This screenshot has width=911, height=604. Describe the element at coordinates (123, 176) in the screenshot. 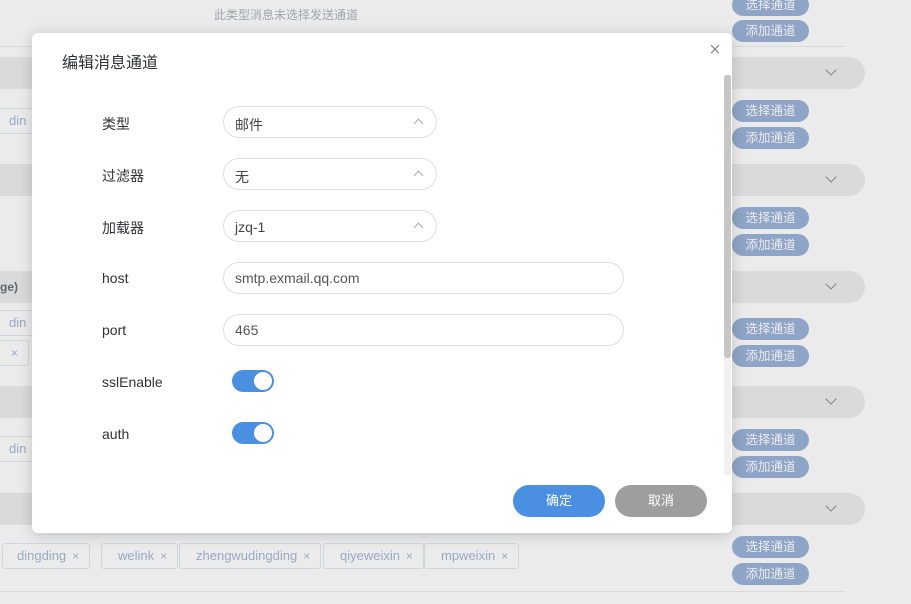

I see `filter-label: 过滤器` at that location.